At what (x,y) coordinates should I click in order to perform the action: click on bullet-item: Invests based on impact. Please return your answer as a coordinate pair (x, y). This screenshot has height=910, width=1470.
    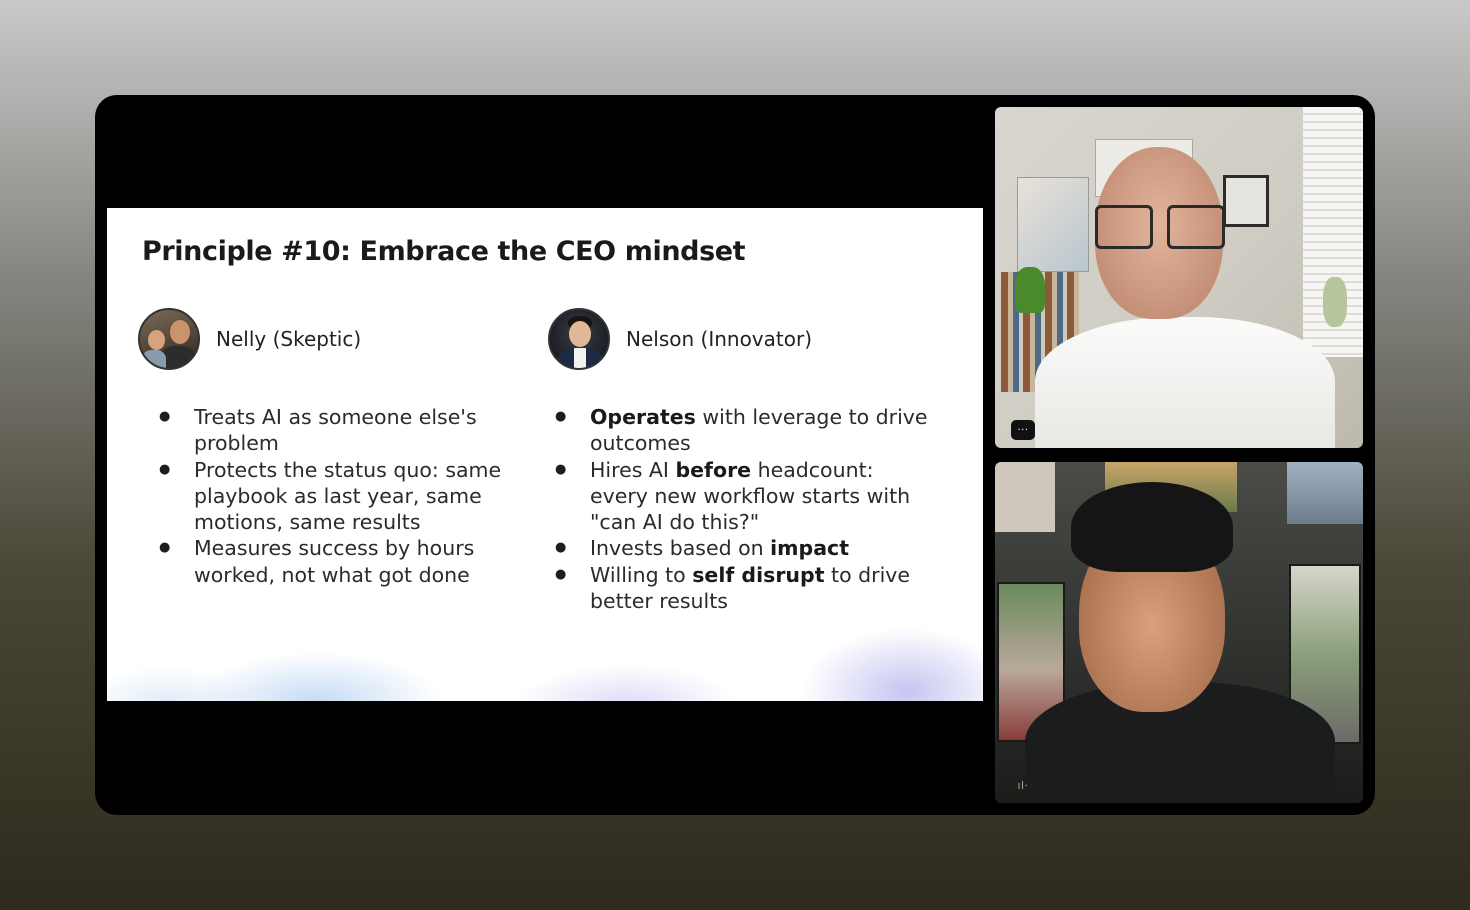
    Looking at the image, I should click on (745, 548).